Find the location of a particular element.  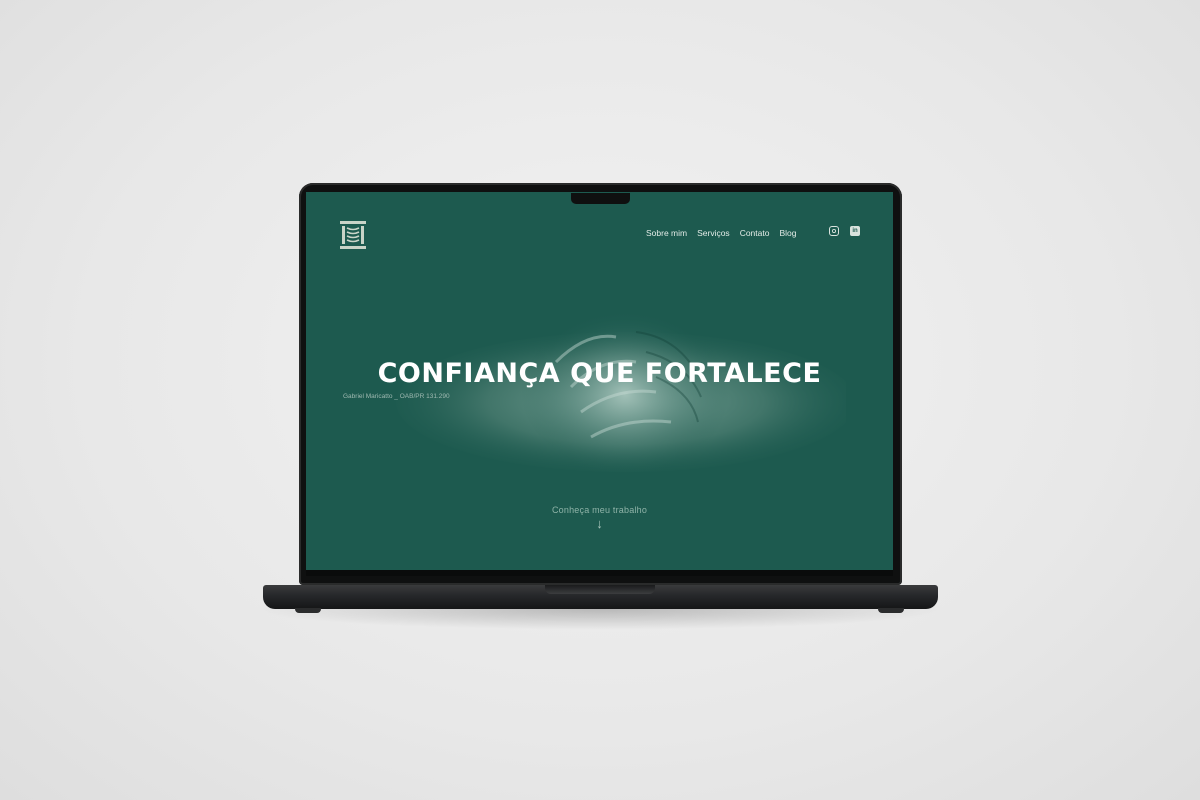

clasped-hands-image is located at coordinates (621, 394).